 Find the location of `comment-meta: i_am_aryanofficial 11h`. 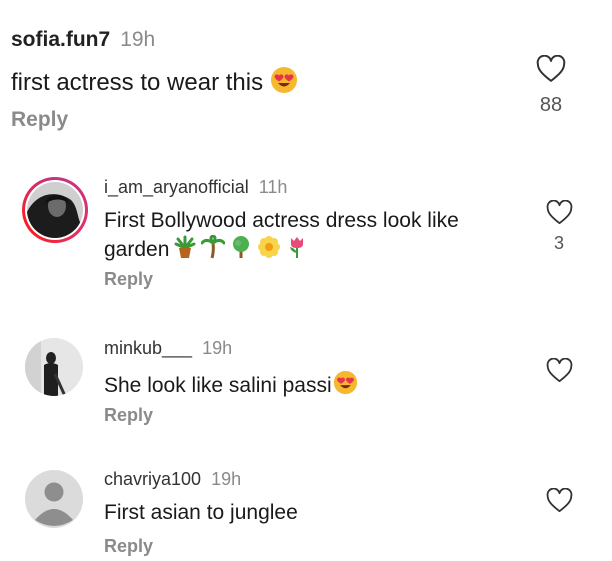

comment-meta: i_am_aryanofficial 11h is located at coordinates (195, 187).